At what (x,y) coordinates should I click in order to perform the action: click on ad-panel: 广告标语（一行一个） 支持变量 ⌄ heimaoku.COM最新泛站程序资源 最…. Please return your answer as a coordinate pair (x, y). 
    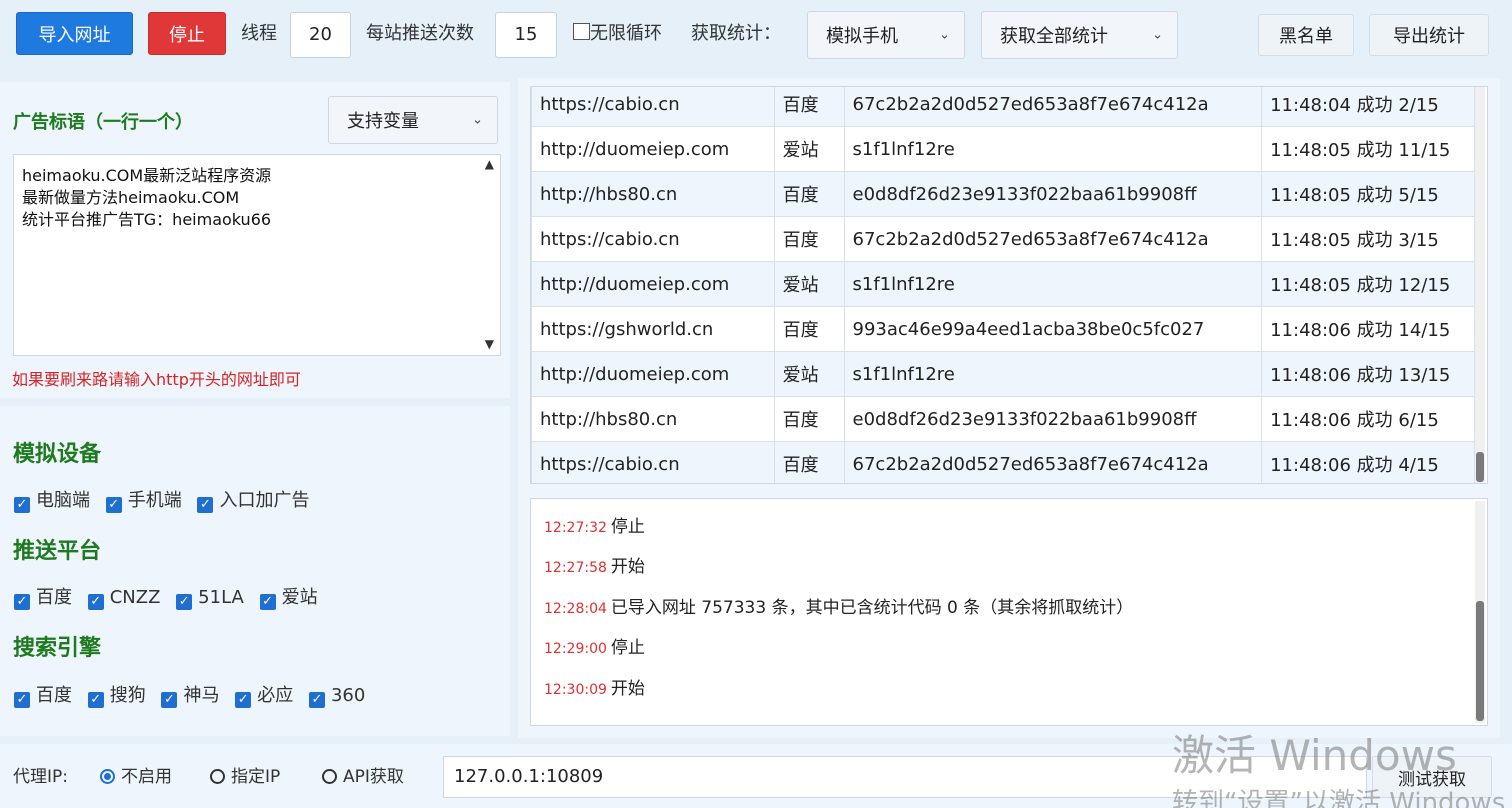
    Looking at the image, I should click on (255, 240).